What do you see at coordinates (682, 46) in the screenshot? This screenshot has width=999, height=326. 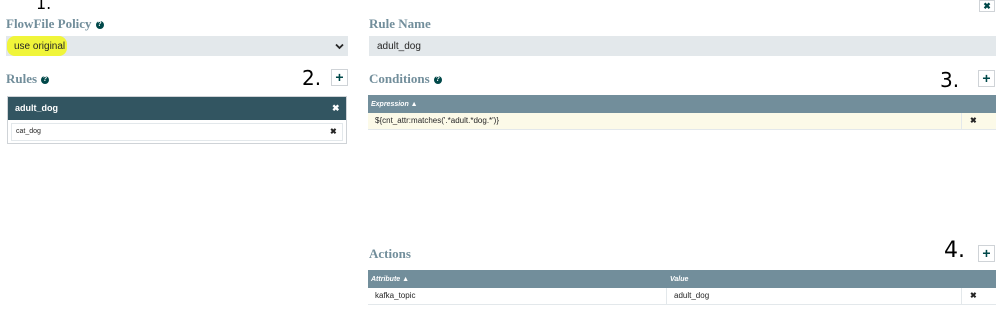 I see `rule-name-input: adult_dog` at bounding box center [682, 46].